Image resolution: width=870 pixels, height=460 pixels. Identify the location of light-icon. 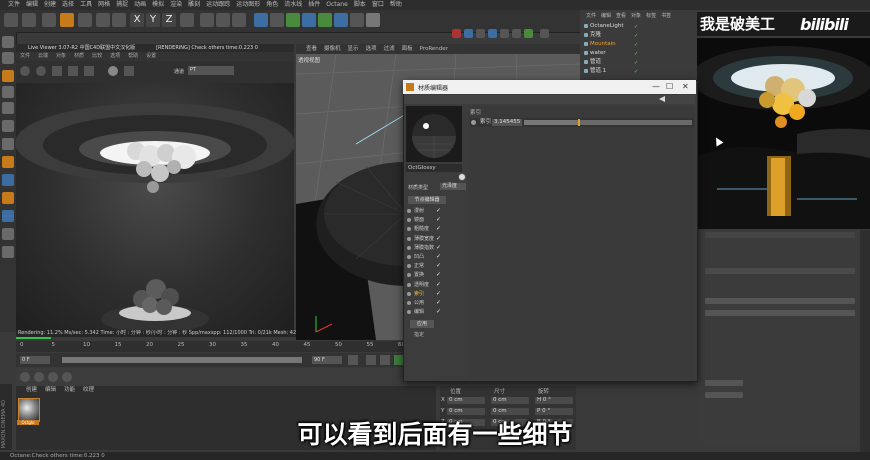
(373, 20).